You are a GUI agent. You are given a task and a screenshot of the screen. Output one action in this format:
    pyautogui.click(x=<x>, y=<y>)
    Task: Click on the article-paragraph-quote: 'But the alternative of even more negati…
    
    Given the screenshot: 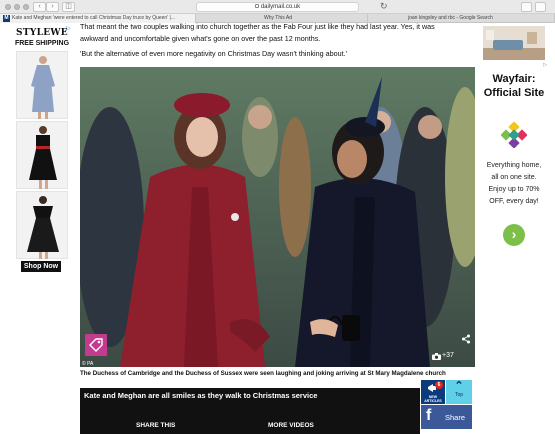 What is the action you would take?
    pyautogui.click(x=213, y=53)
    